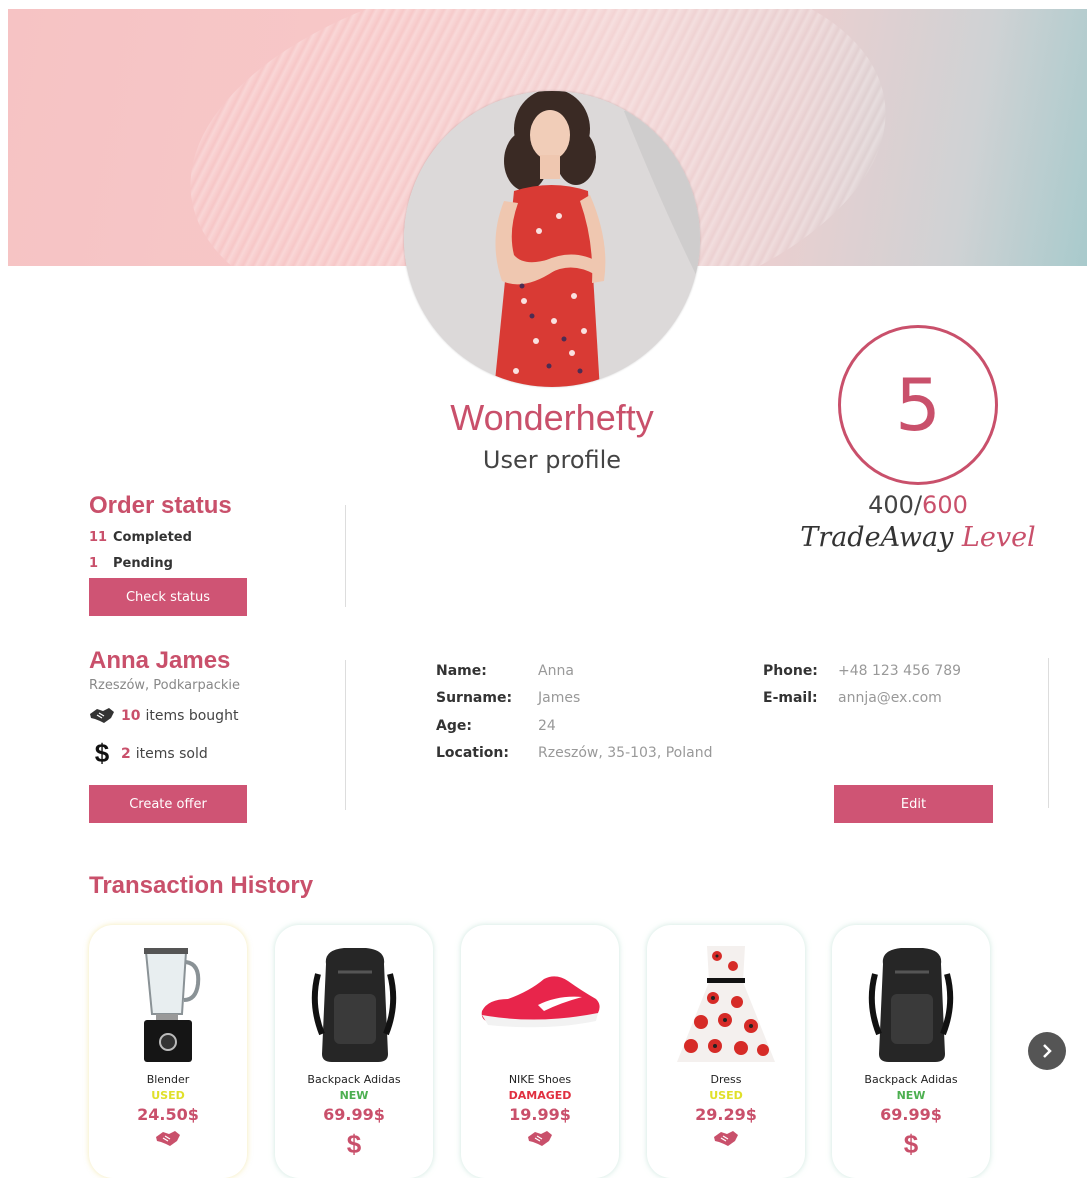  I want to click on surname-value: James, so click(559, 698).